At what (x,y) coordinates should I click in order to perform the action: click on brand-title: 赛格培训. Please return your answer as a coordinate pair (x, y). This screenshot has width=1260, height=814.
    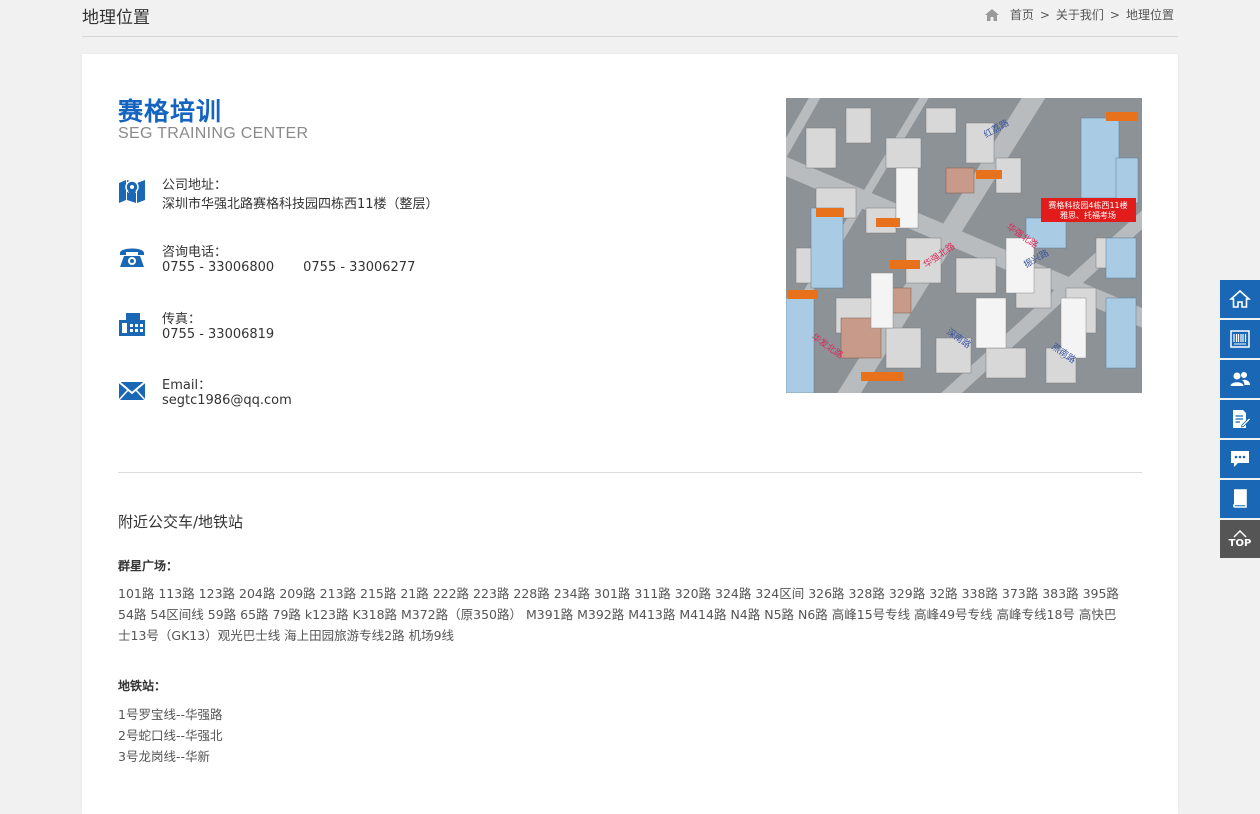
    Looking at the image, I should click on (170, 111).